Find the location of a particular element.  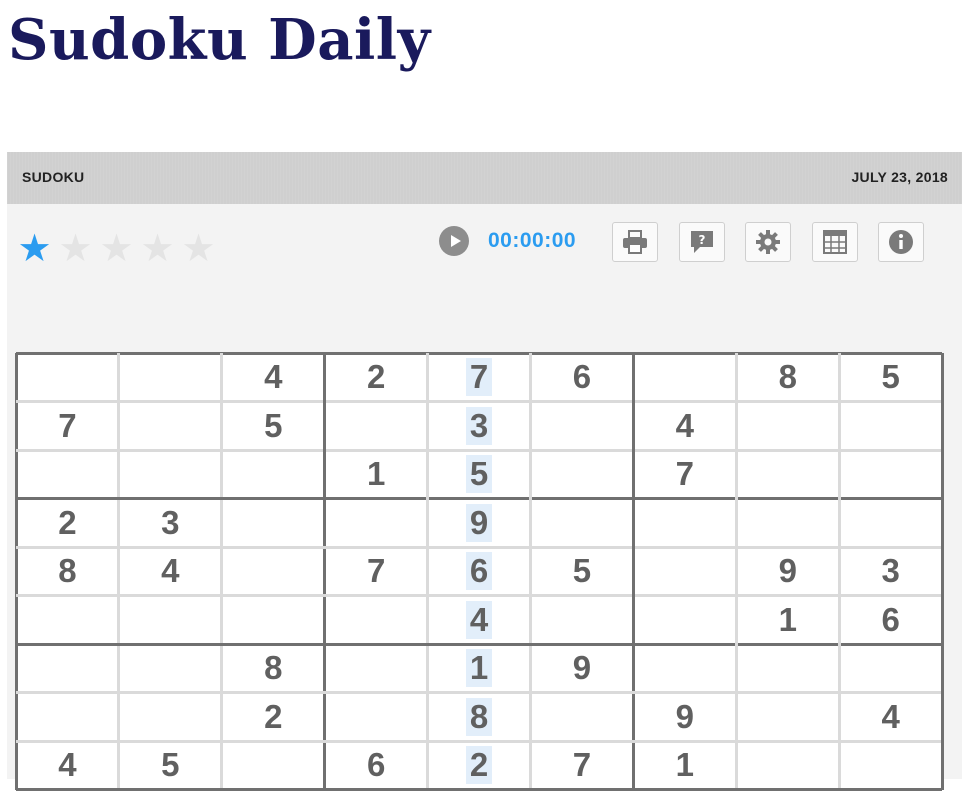

settings-button is located at coordinates (768, 242).